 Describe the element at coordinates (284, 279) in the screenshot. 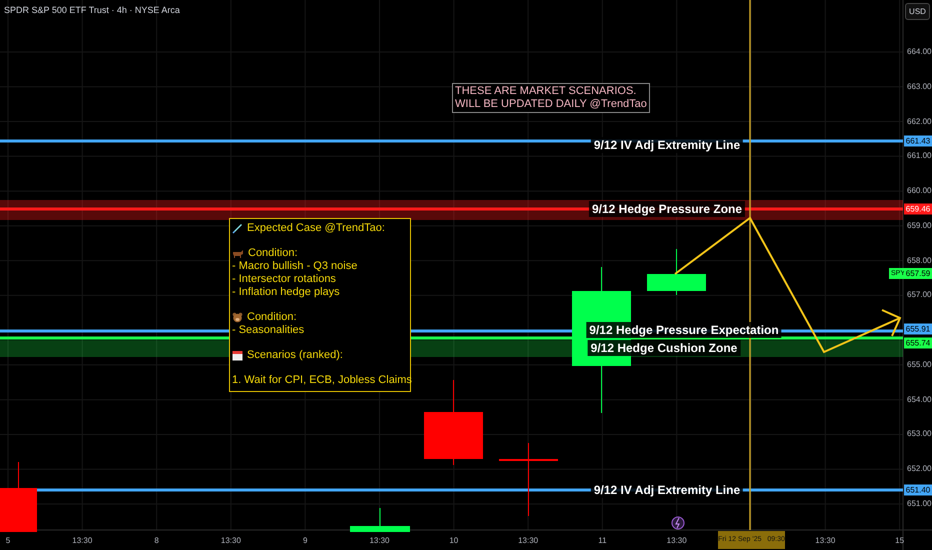

I see `note-text: - Intersector rotations` at that location.